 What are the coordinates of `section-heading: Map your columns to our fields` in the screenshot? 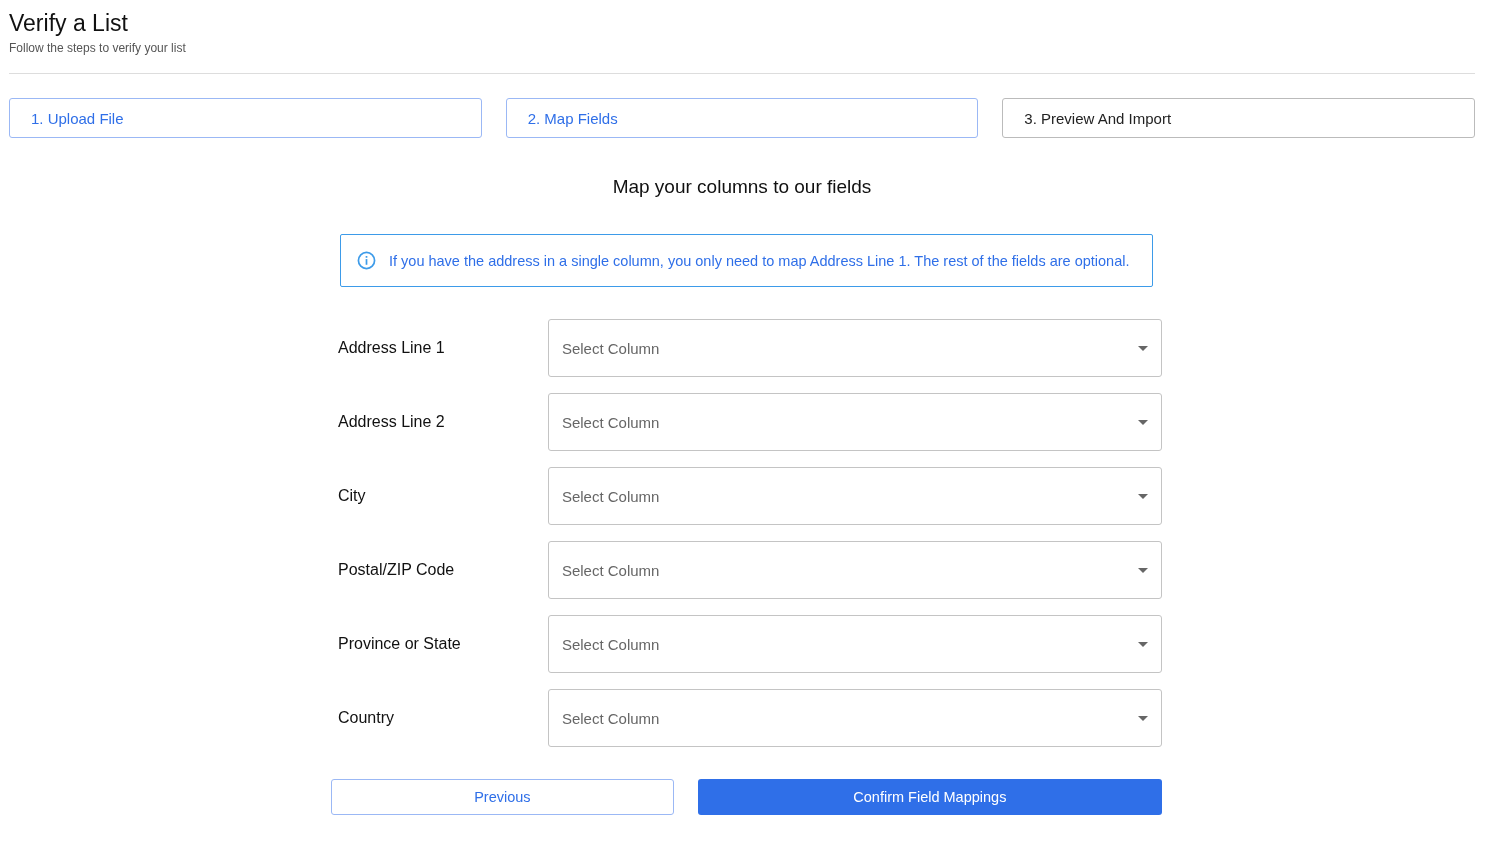 It's located at (742, 187).